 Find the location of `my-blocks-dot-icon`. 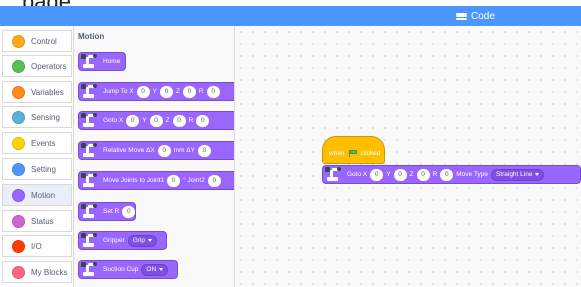

my-blocks-dot-icon is located at coordinates (18, 272).